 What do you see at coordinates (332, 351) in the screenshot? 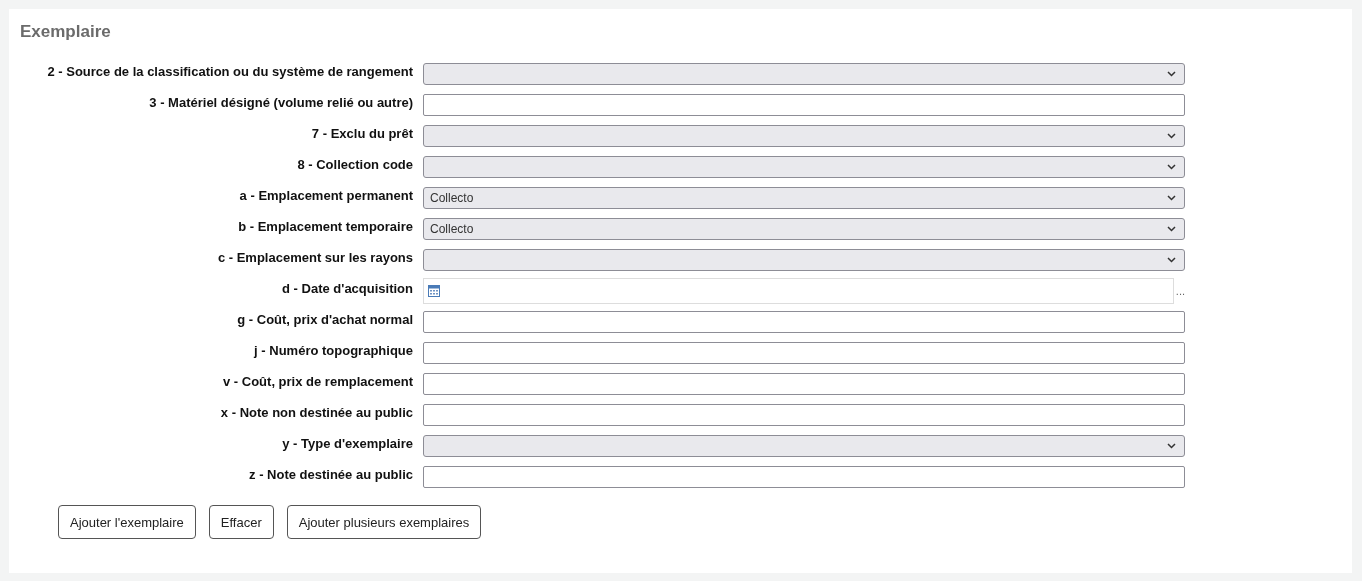
I see `field-label: j - Numéro topographique` at bounding box center [332, 351].